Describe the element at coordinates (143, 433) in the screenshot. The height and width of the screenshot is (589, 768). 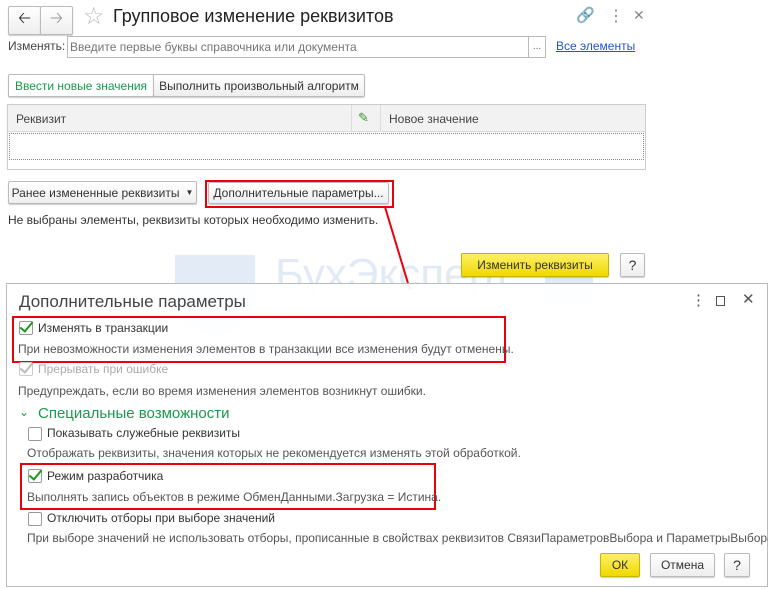
I see `show-service-attrs-label: Показывать служебные реквизиты` at that location.